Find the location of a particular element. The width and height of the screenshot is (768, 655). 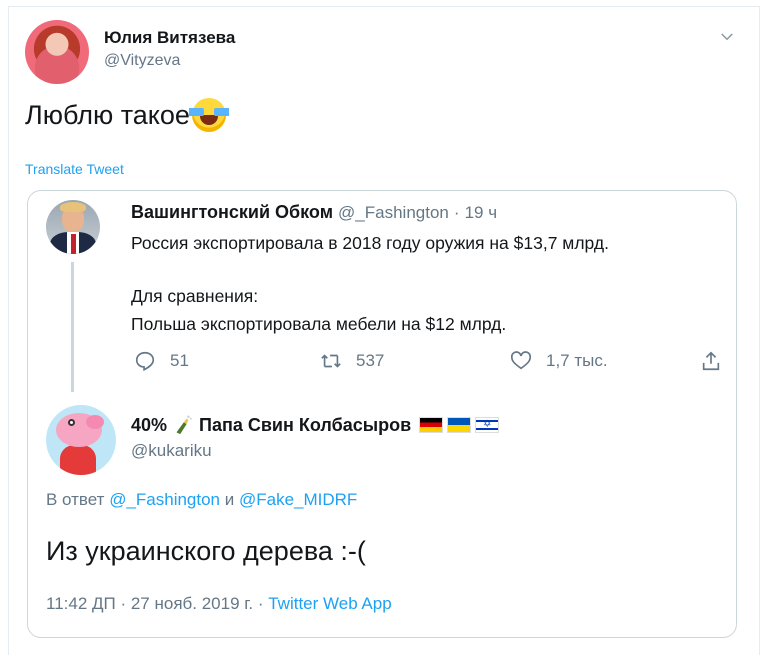

reply-text: Из украинского дерева :-( is located at coordinates (206, 551).